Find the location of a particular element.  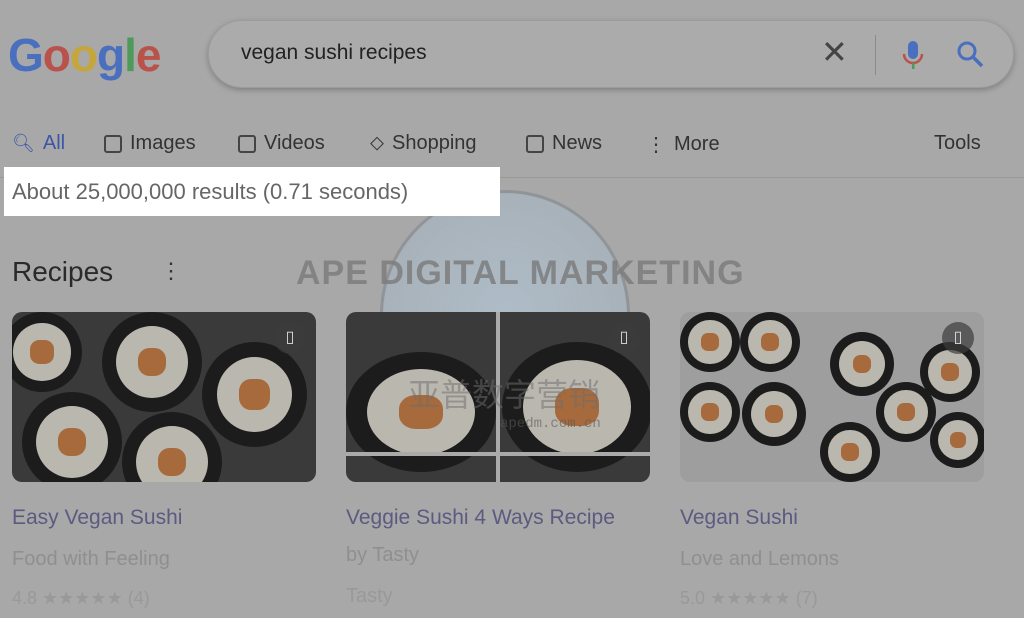

tab-news: News is located at coordinates (564, 143).